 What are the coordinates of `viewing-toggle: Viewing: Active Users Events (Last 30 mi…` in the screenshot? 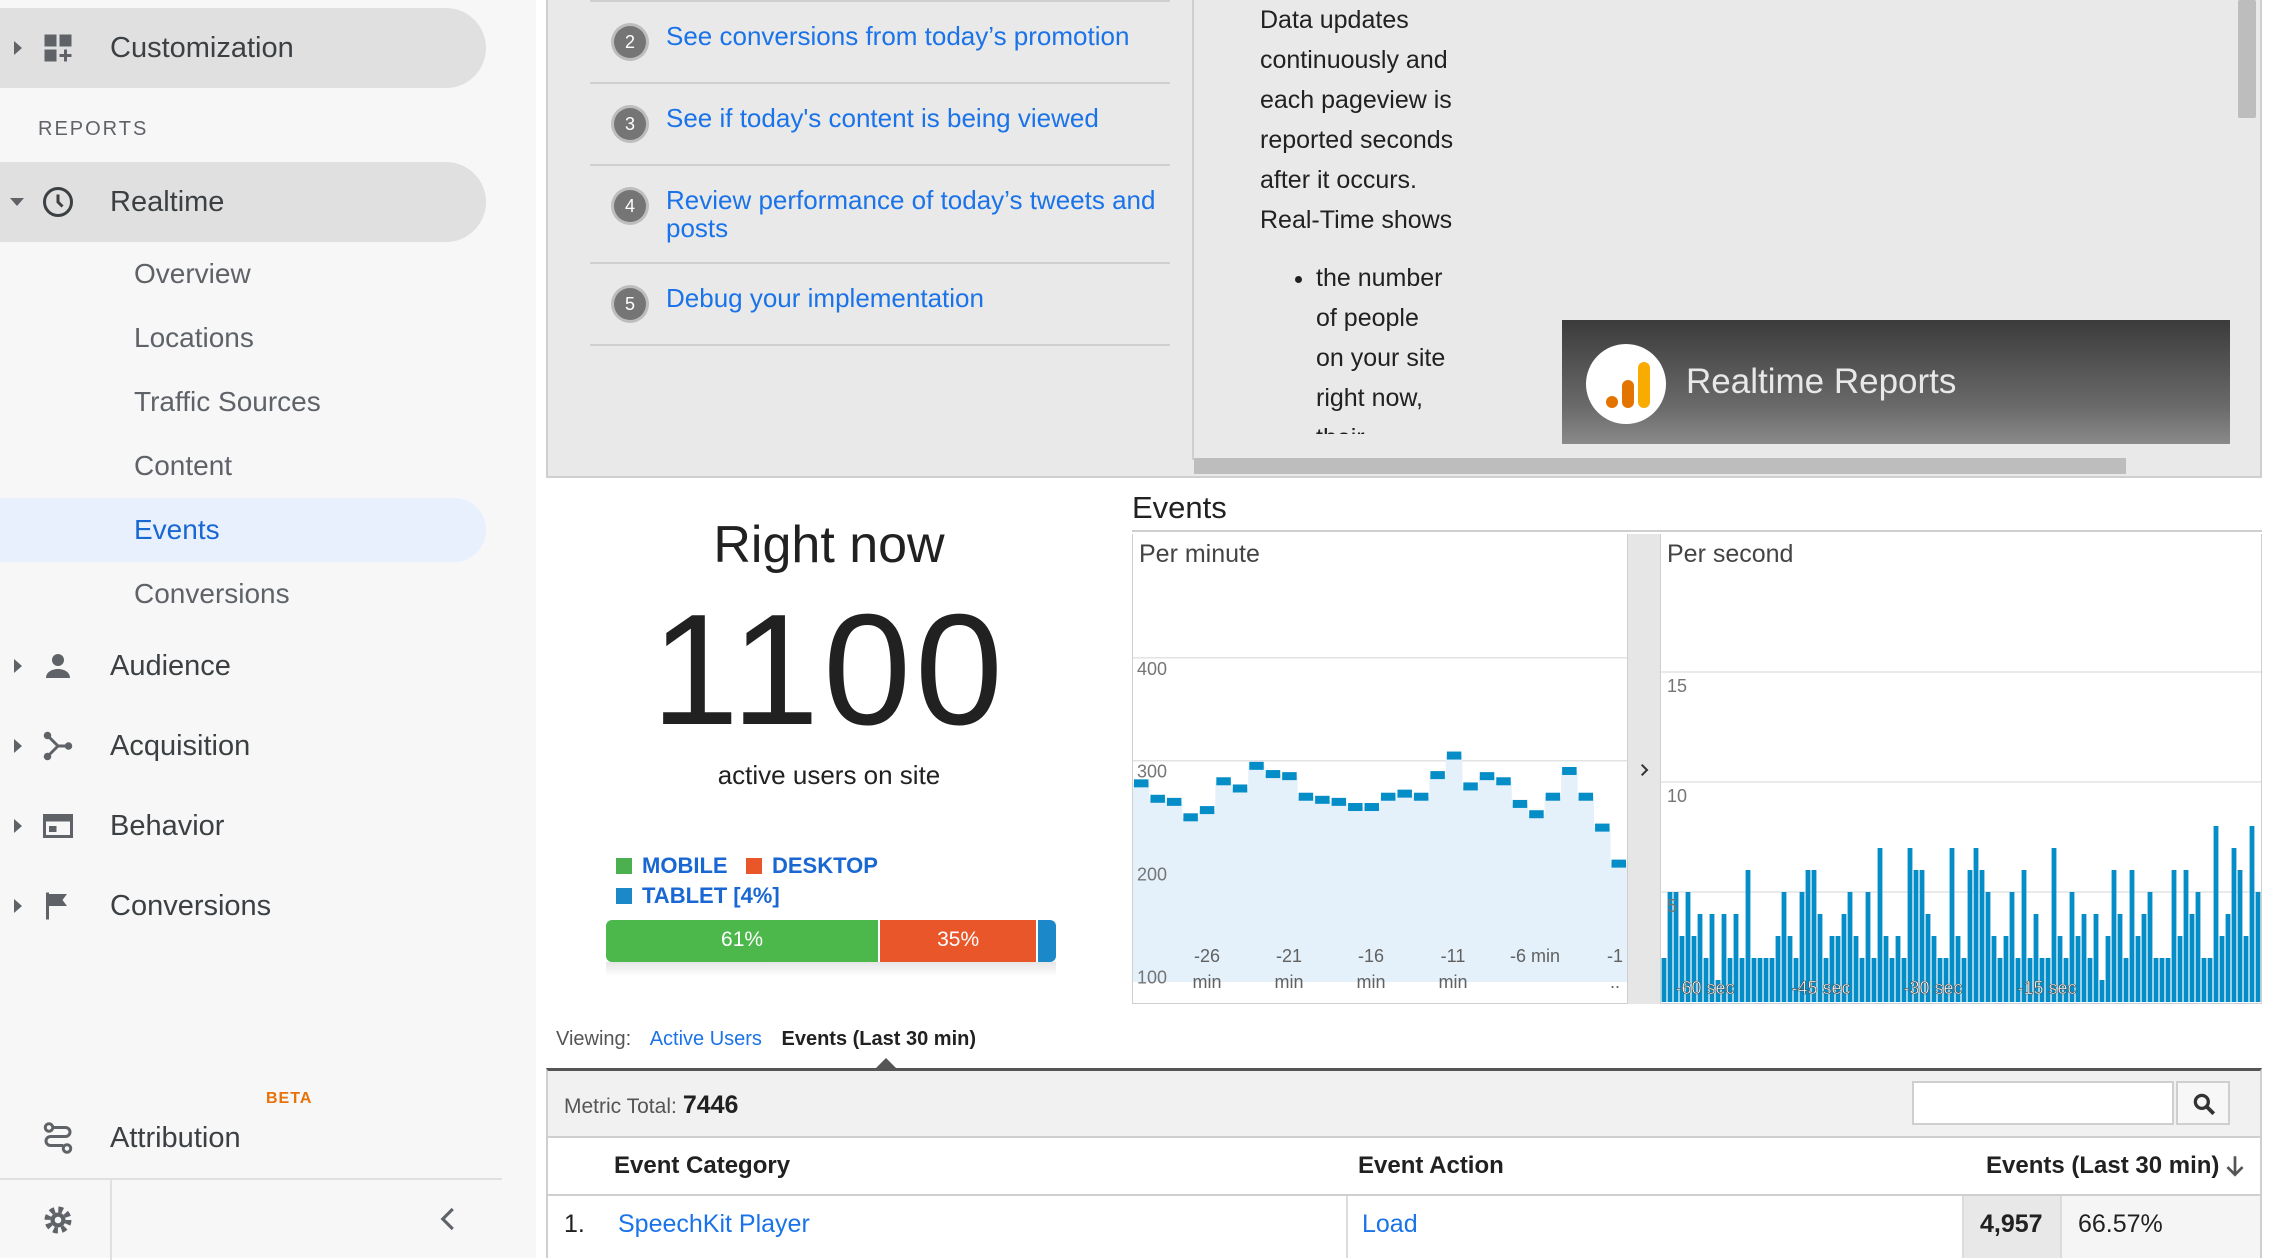 It's located at (773, 1039).